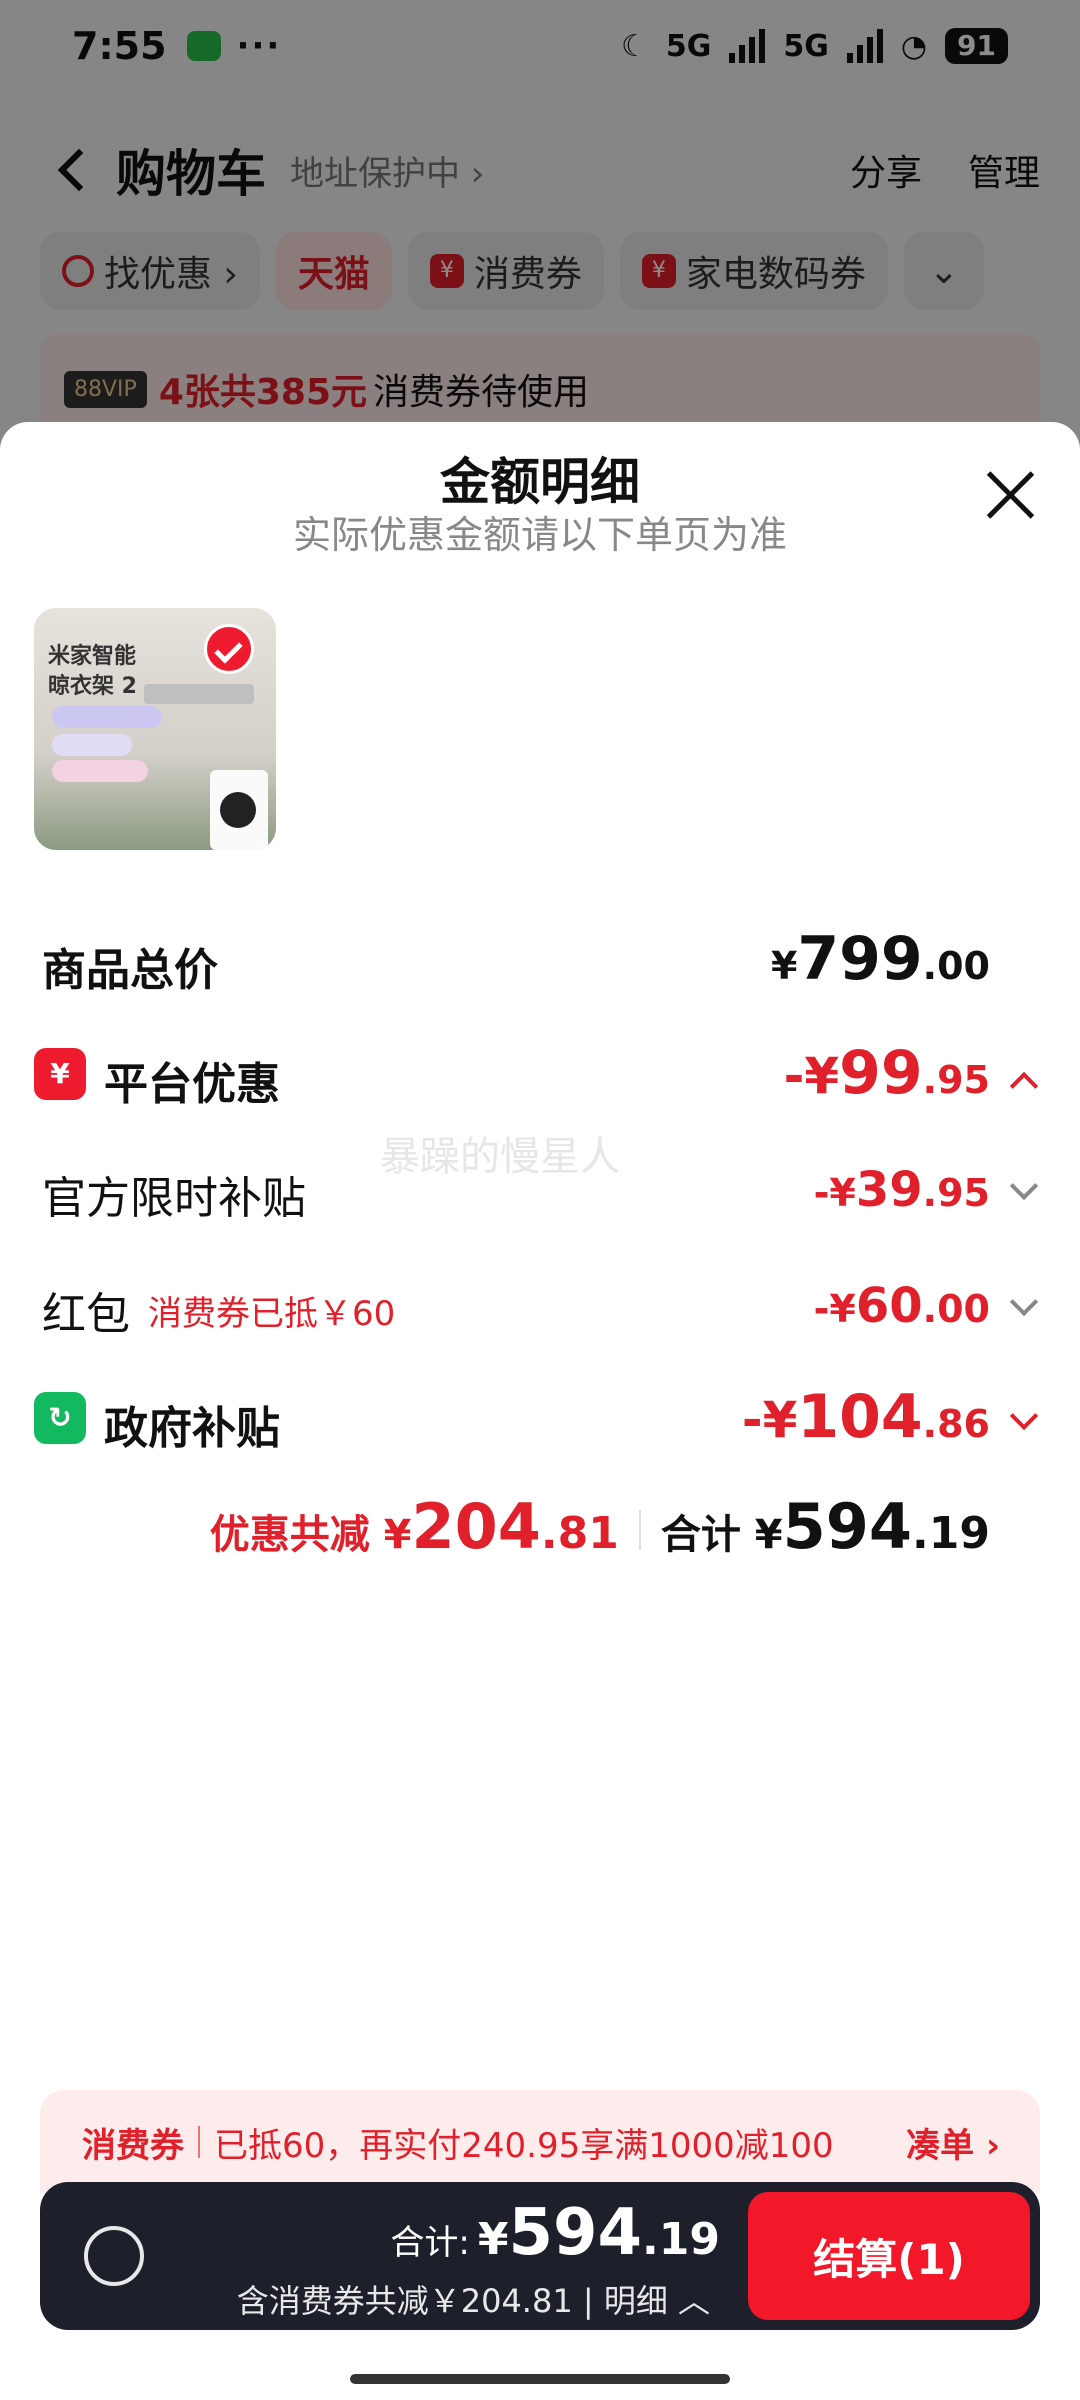 The width and height of the screenshot is (1080, 2400). I want to click on total-price-amount: ¥799.00, so click(880, 959).